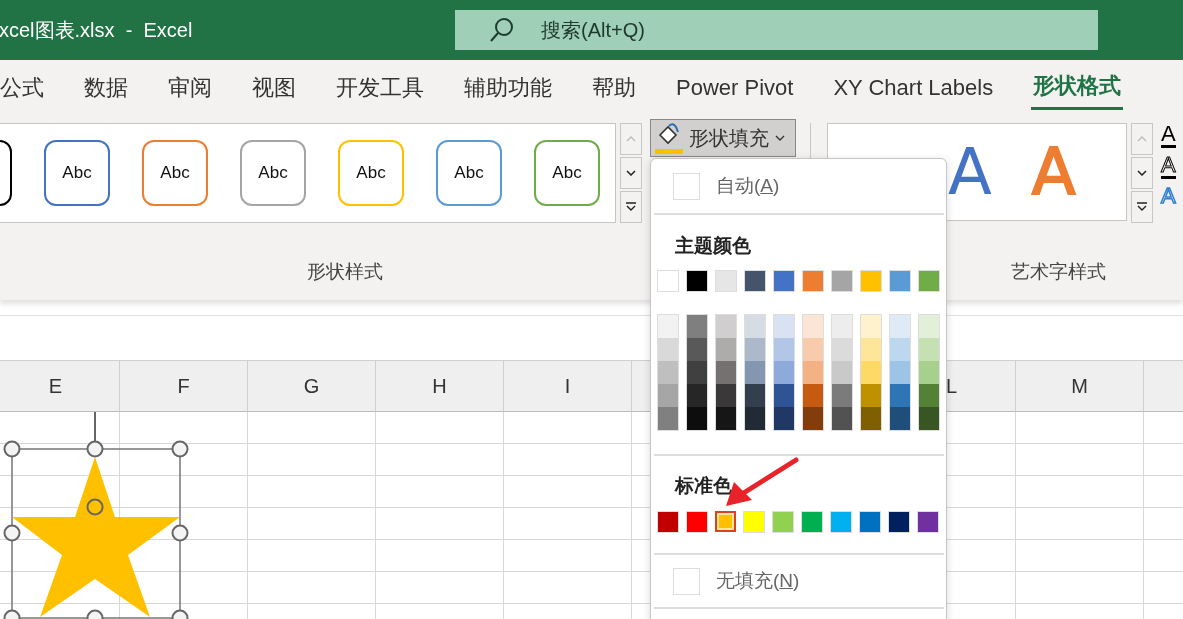 The width and height of the screenshot is (1183, 619). I want to click on column-header: F, so click(184, 386).